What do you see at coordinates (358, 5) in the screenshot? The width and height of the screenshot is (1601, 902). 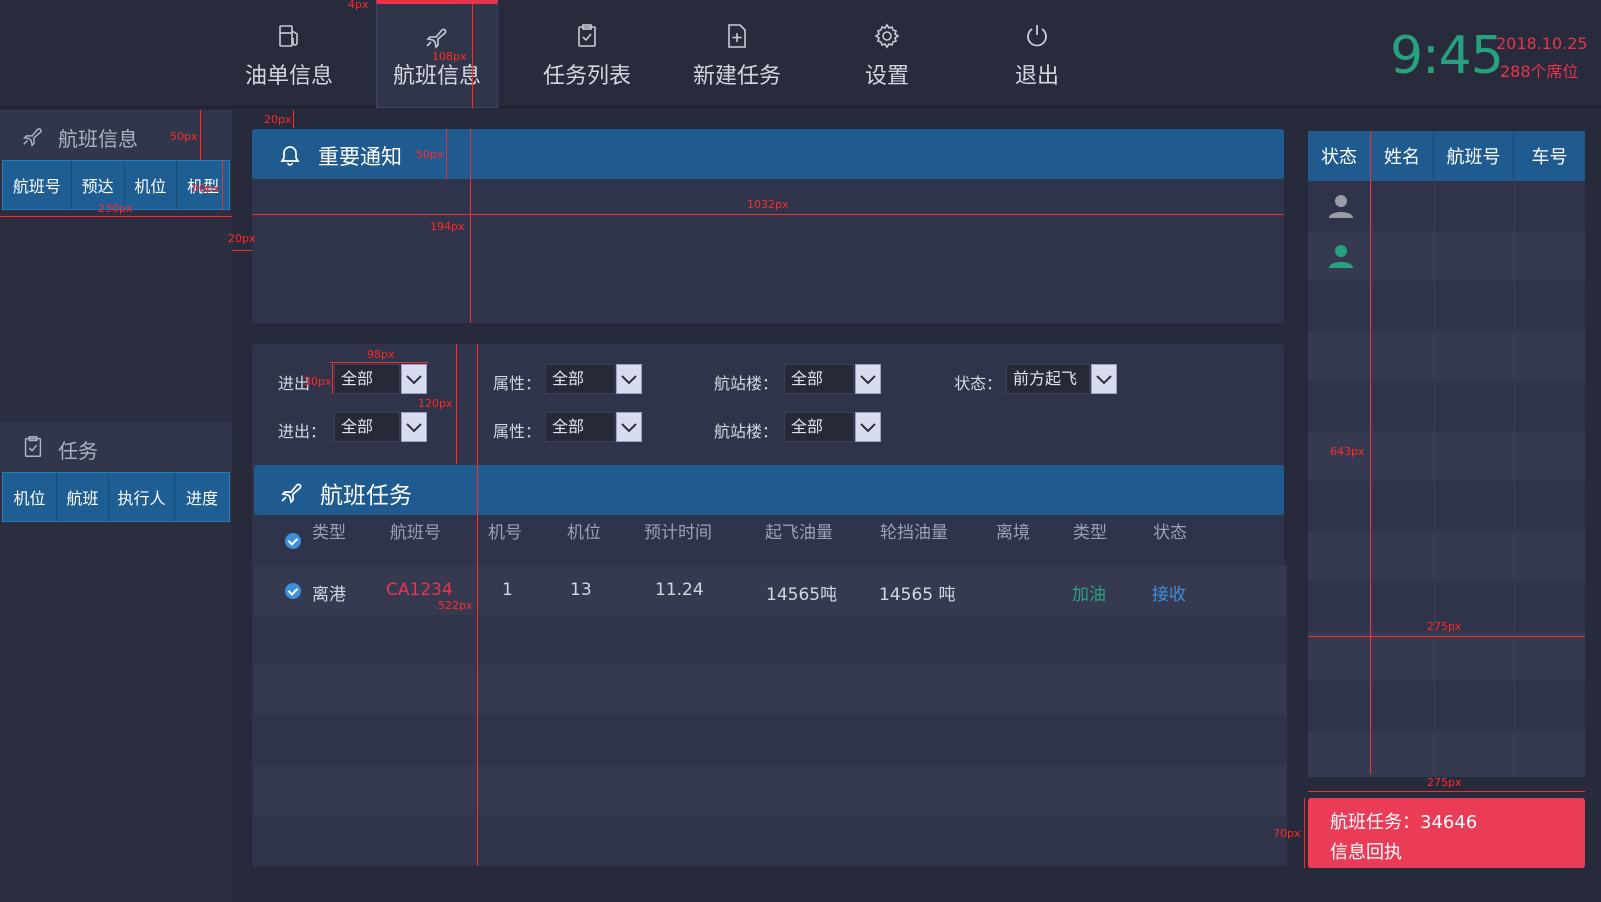 I see `dimension-annotation: 4px` at bounding box center [358, 5].